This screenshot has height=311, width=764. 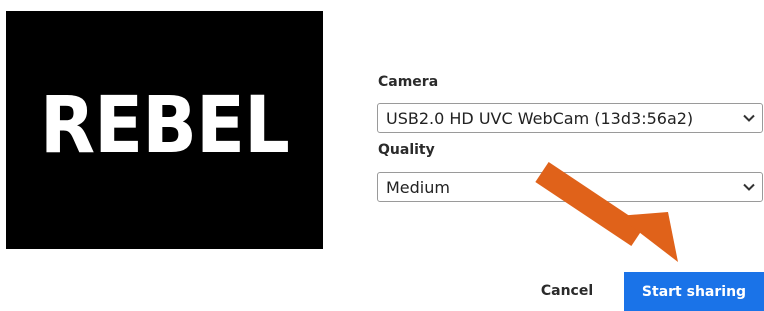 What do you see at coordinates (164, 126) in the screenshot?
I see `preview-logo-text: REBEL` at bounding box center [164, 126].